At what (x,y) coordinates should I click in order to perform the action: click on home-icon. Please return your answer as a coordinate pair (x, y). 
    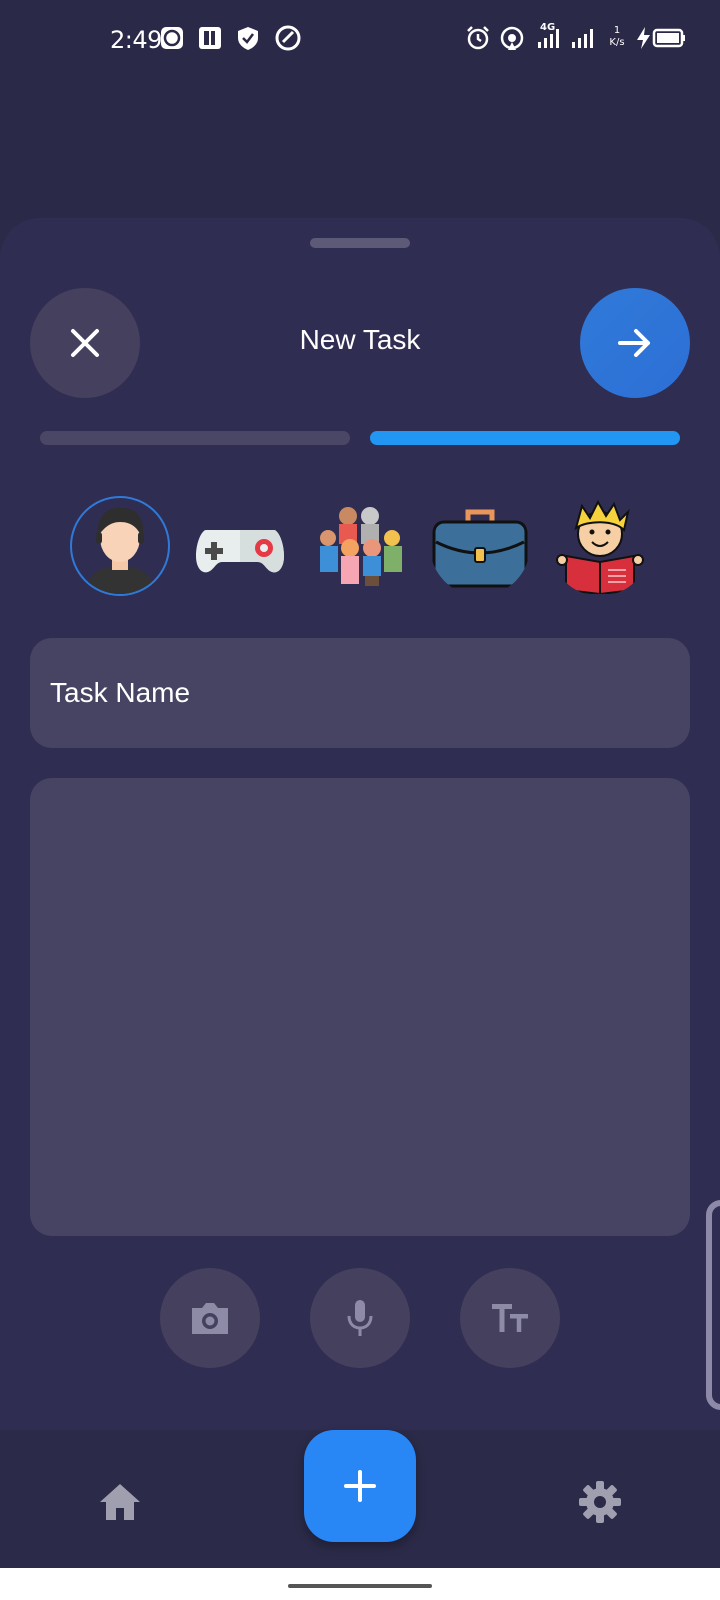
    Looking at the image, I should click on (120, 1502).